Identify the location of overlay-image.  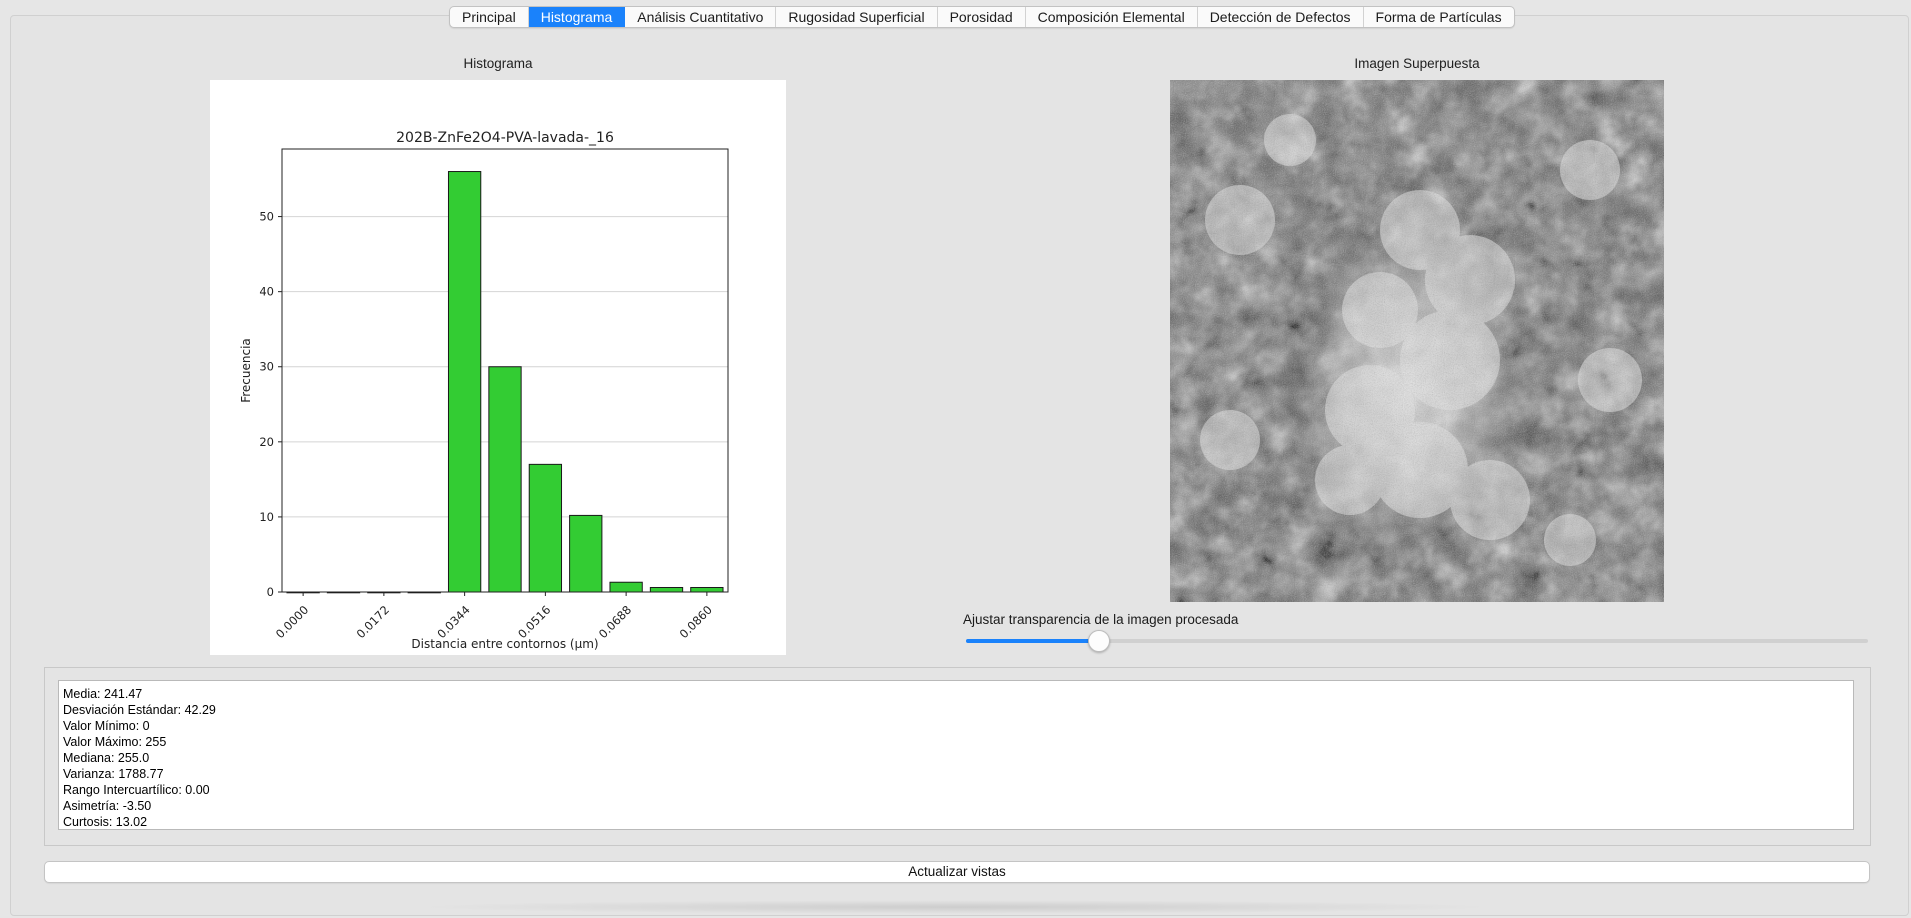
(1417, 341).